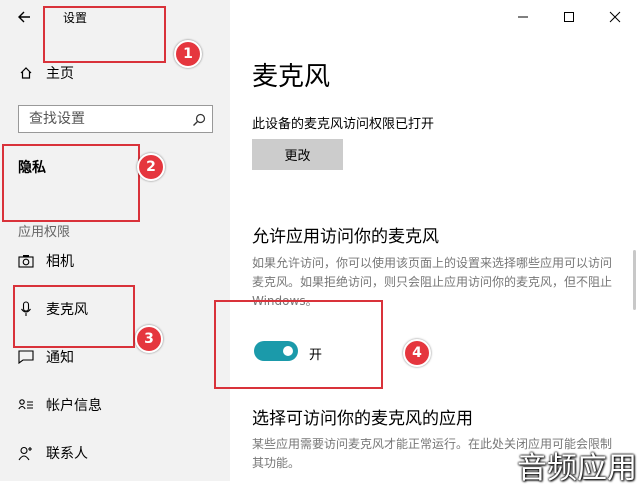  What do you see at coordinates (151, 167) in the screenshot?
I see `annotation-badge-2: 2` at bounding box center [151, 167].